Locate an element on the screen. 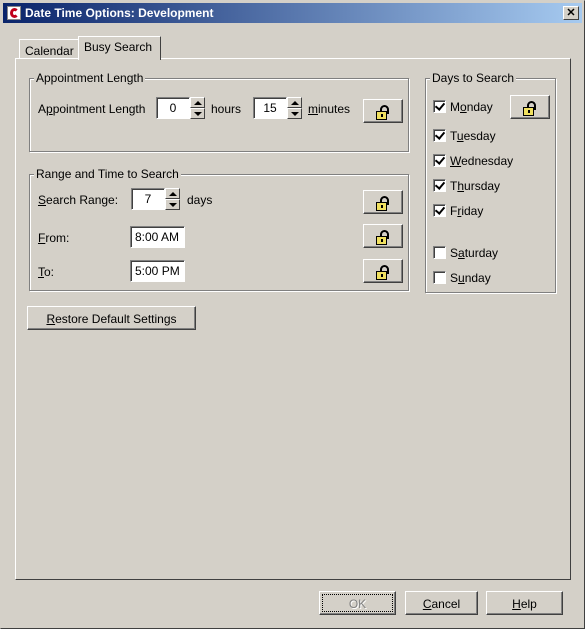 The width and height of the screenshot is (585, 629). tab-calendar-label: Calendar is located at coordinates (49, 51).